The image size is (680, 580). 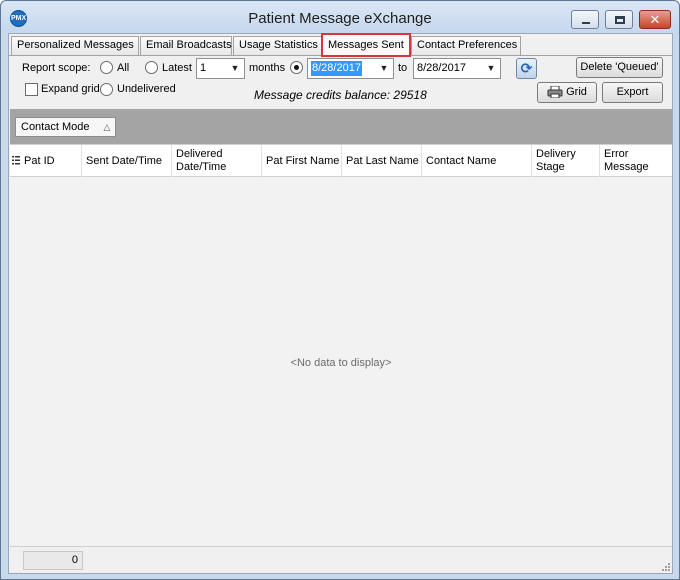 I want to click on grid-footer: 0, so click(x=341, y=559).